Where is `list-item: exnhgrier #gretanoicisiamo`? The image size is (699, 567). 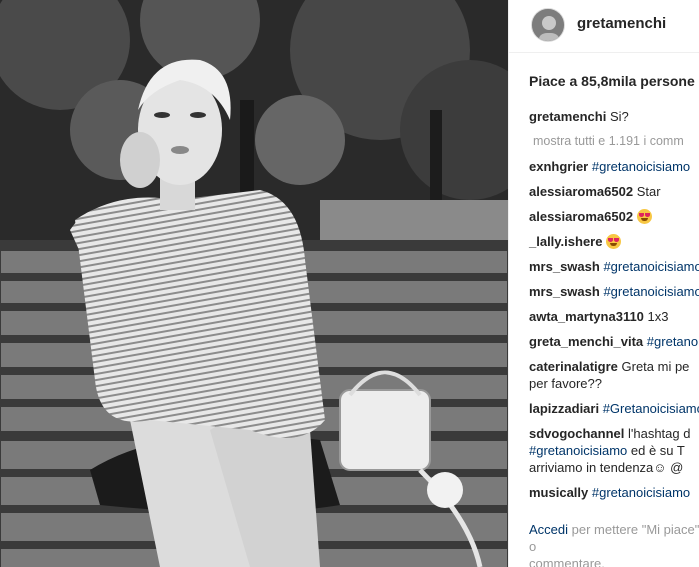
list-item: exnhgrier #gretanoicisiamo is located at coordinates (614, 166).